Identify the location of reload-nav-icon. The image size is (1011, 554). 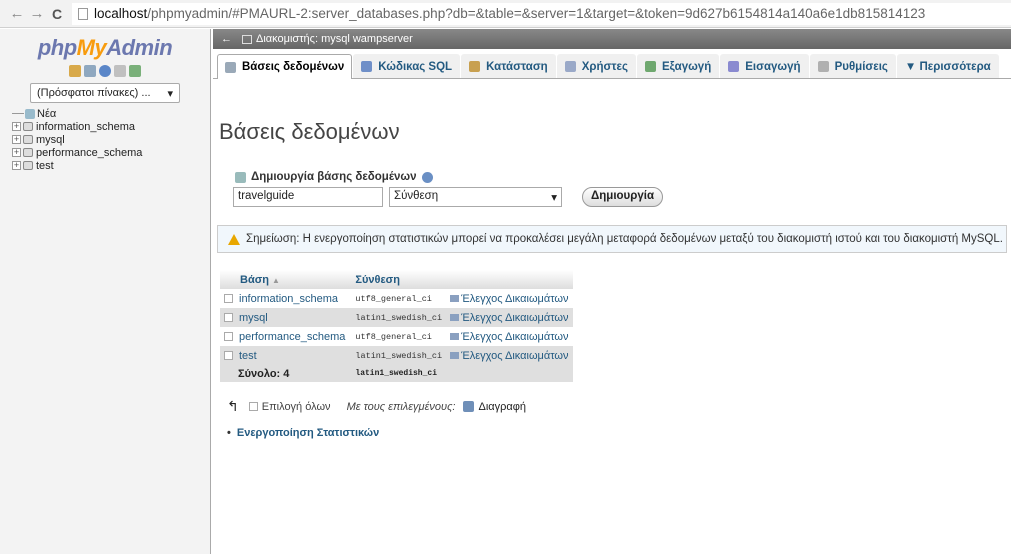
(135, 71).